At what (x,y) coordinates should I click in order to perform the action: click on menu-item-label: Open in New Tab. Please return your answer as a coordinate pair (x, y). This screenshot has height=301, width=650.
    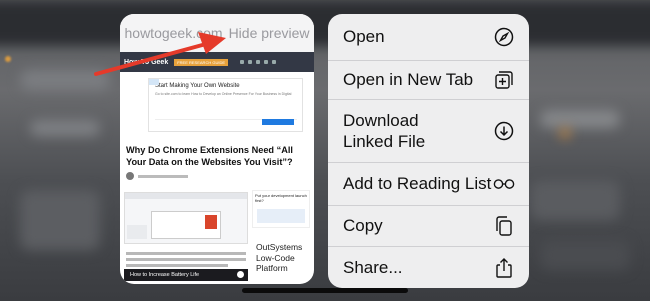
    Looking at the image, I should click on (408, 80).